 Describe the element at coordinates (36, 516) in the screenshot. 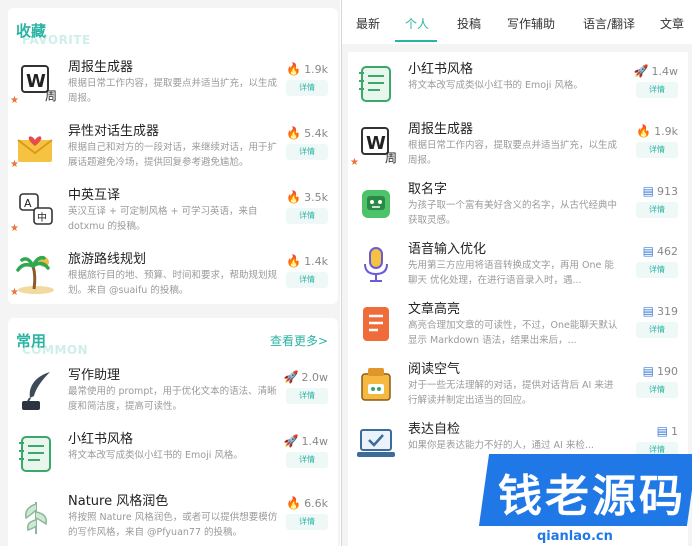

I see `leaf-icon` at that location.